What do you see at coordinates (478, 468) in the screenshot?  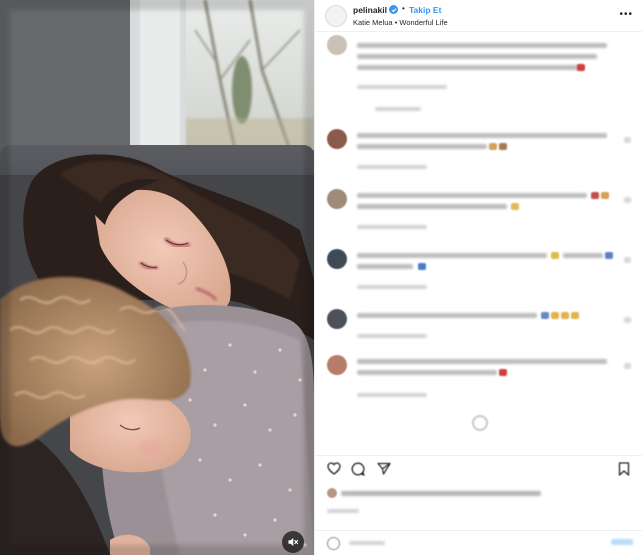 I see `post-actions-bar` at bounding box center [478, 468].